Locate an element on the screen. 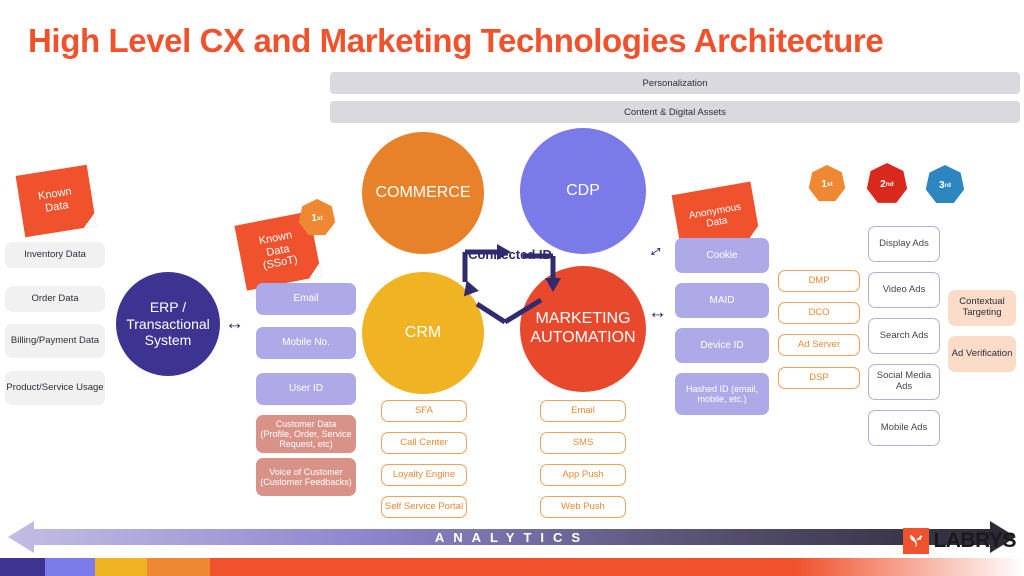  anonymous-identifier-maid: MAID is located at coordinates (722, 300).